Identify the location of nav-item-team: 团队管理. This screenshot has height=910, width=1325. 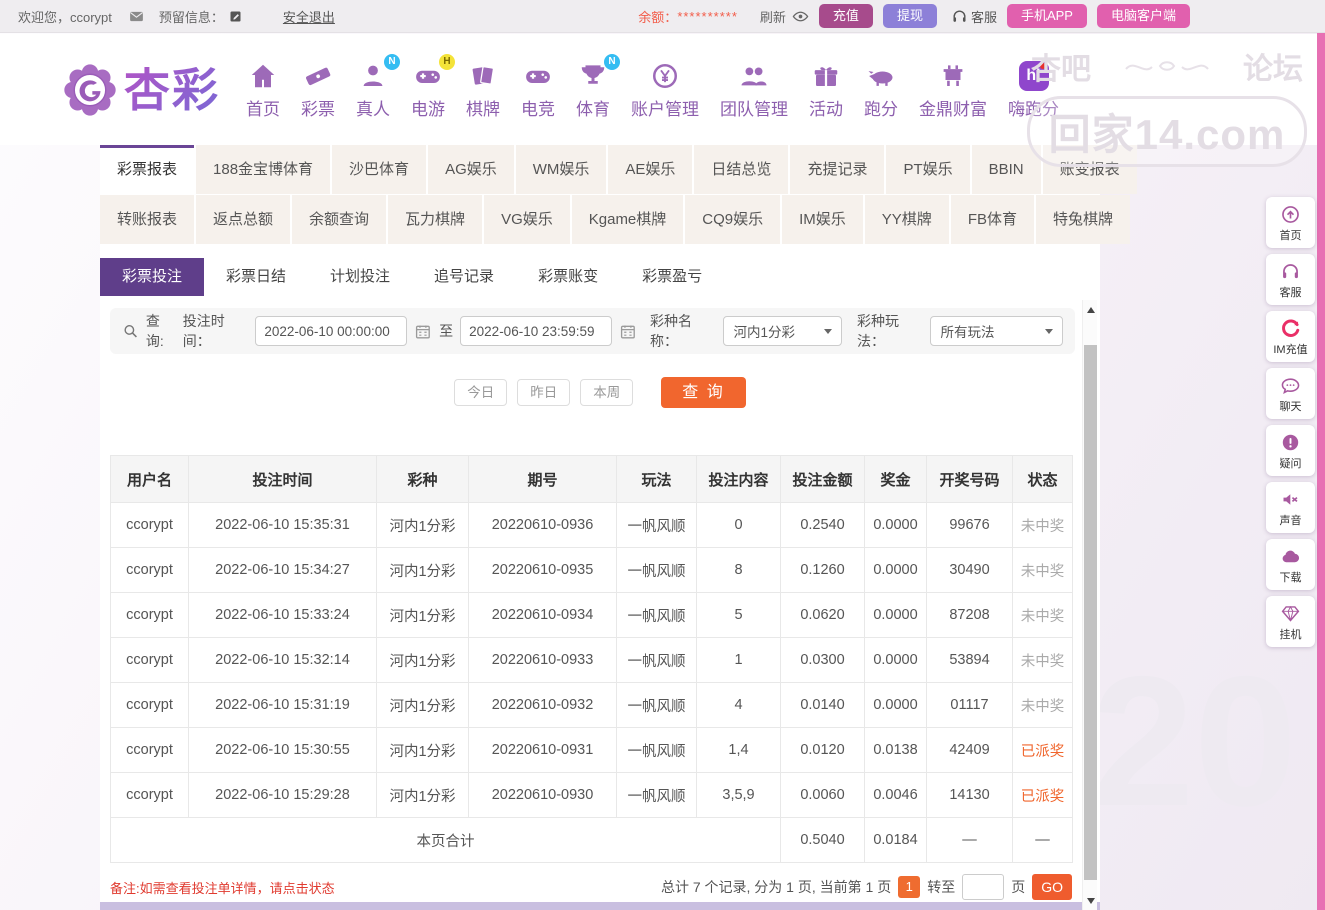
(754, 90).